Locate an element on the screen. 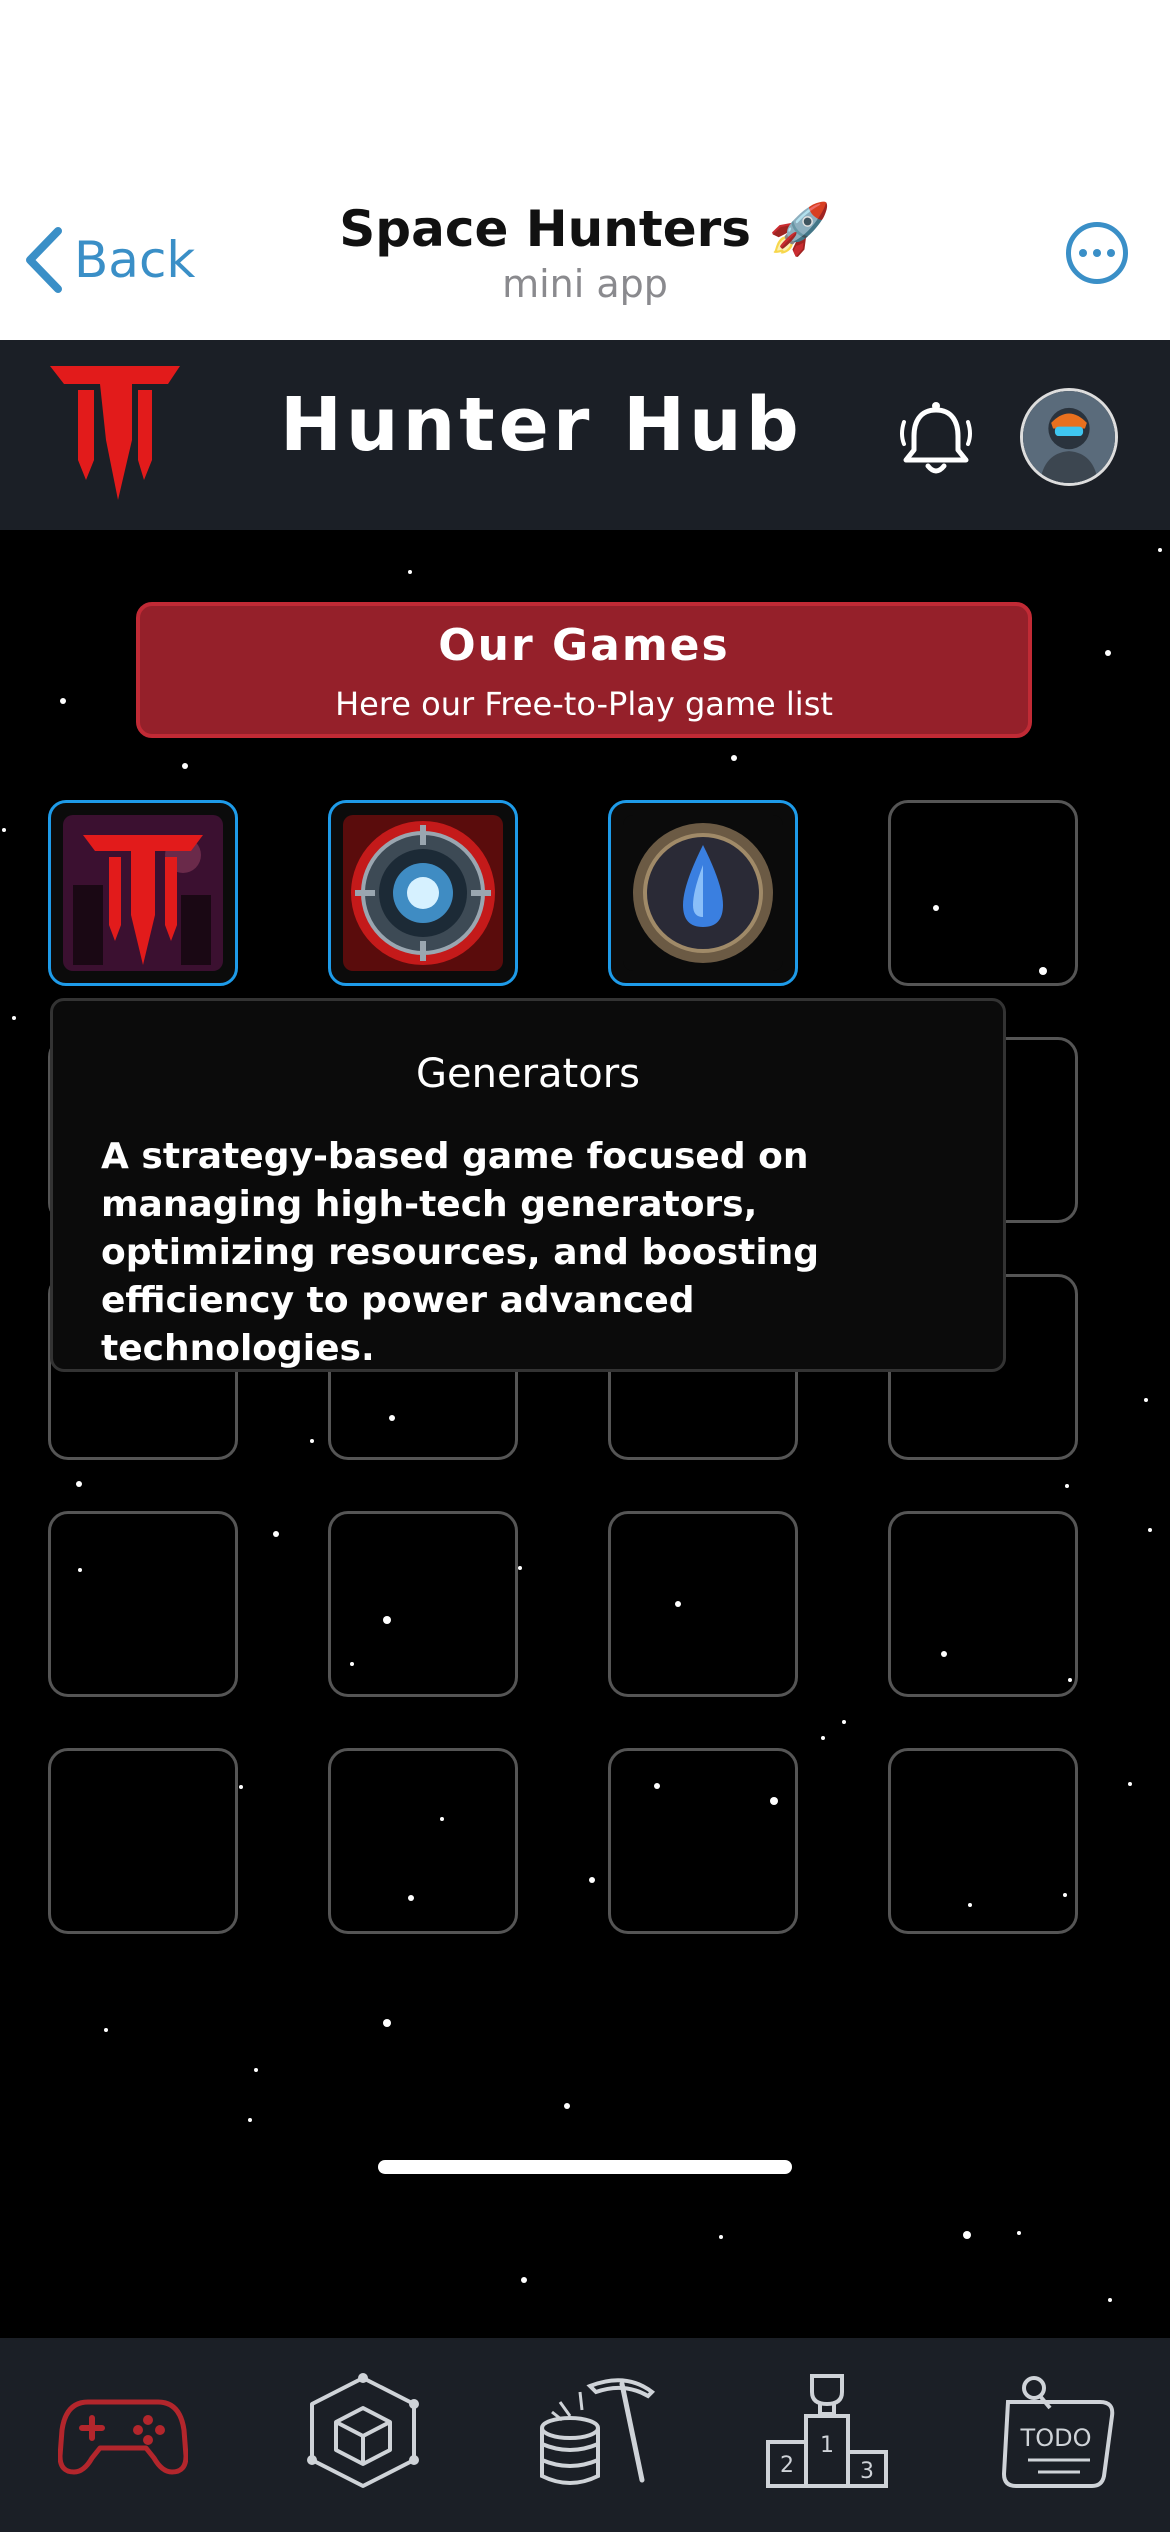 The width and height of the screenshot is (1170, 2532). game-tile-alchemy is located at coordinates (703, 893).